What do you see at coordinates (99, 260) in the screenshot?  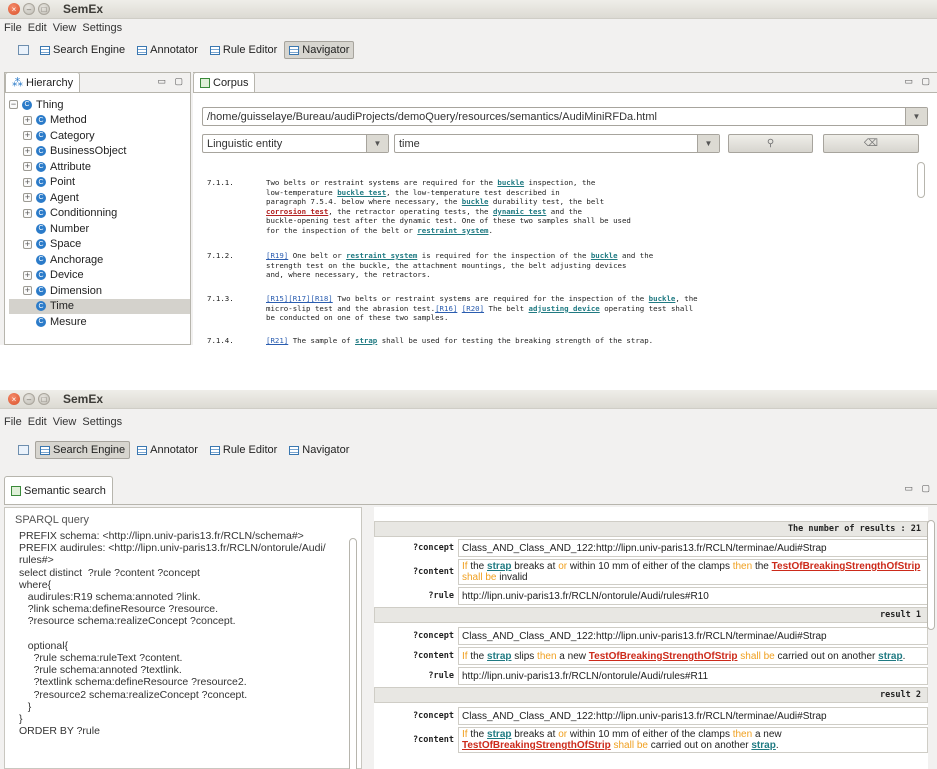 I see `tree-item: C Anchorage` at bounding box center [99, 260].